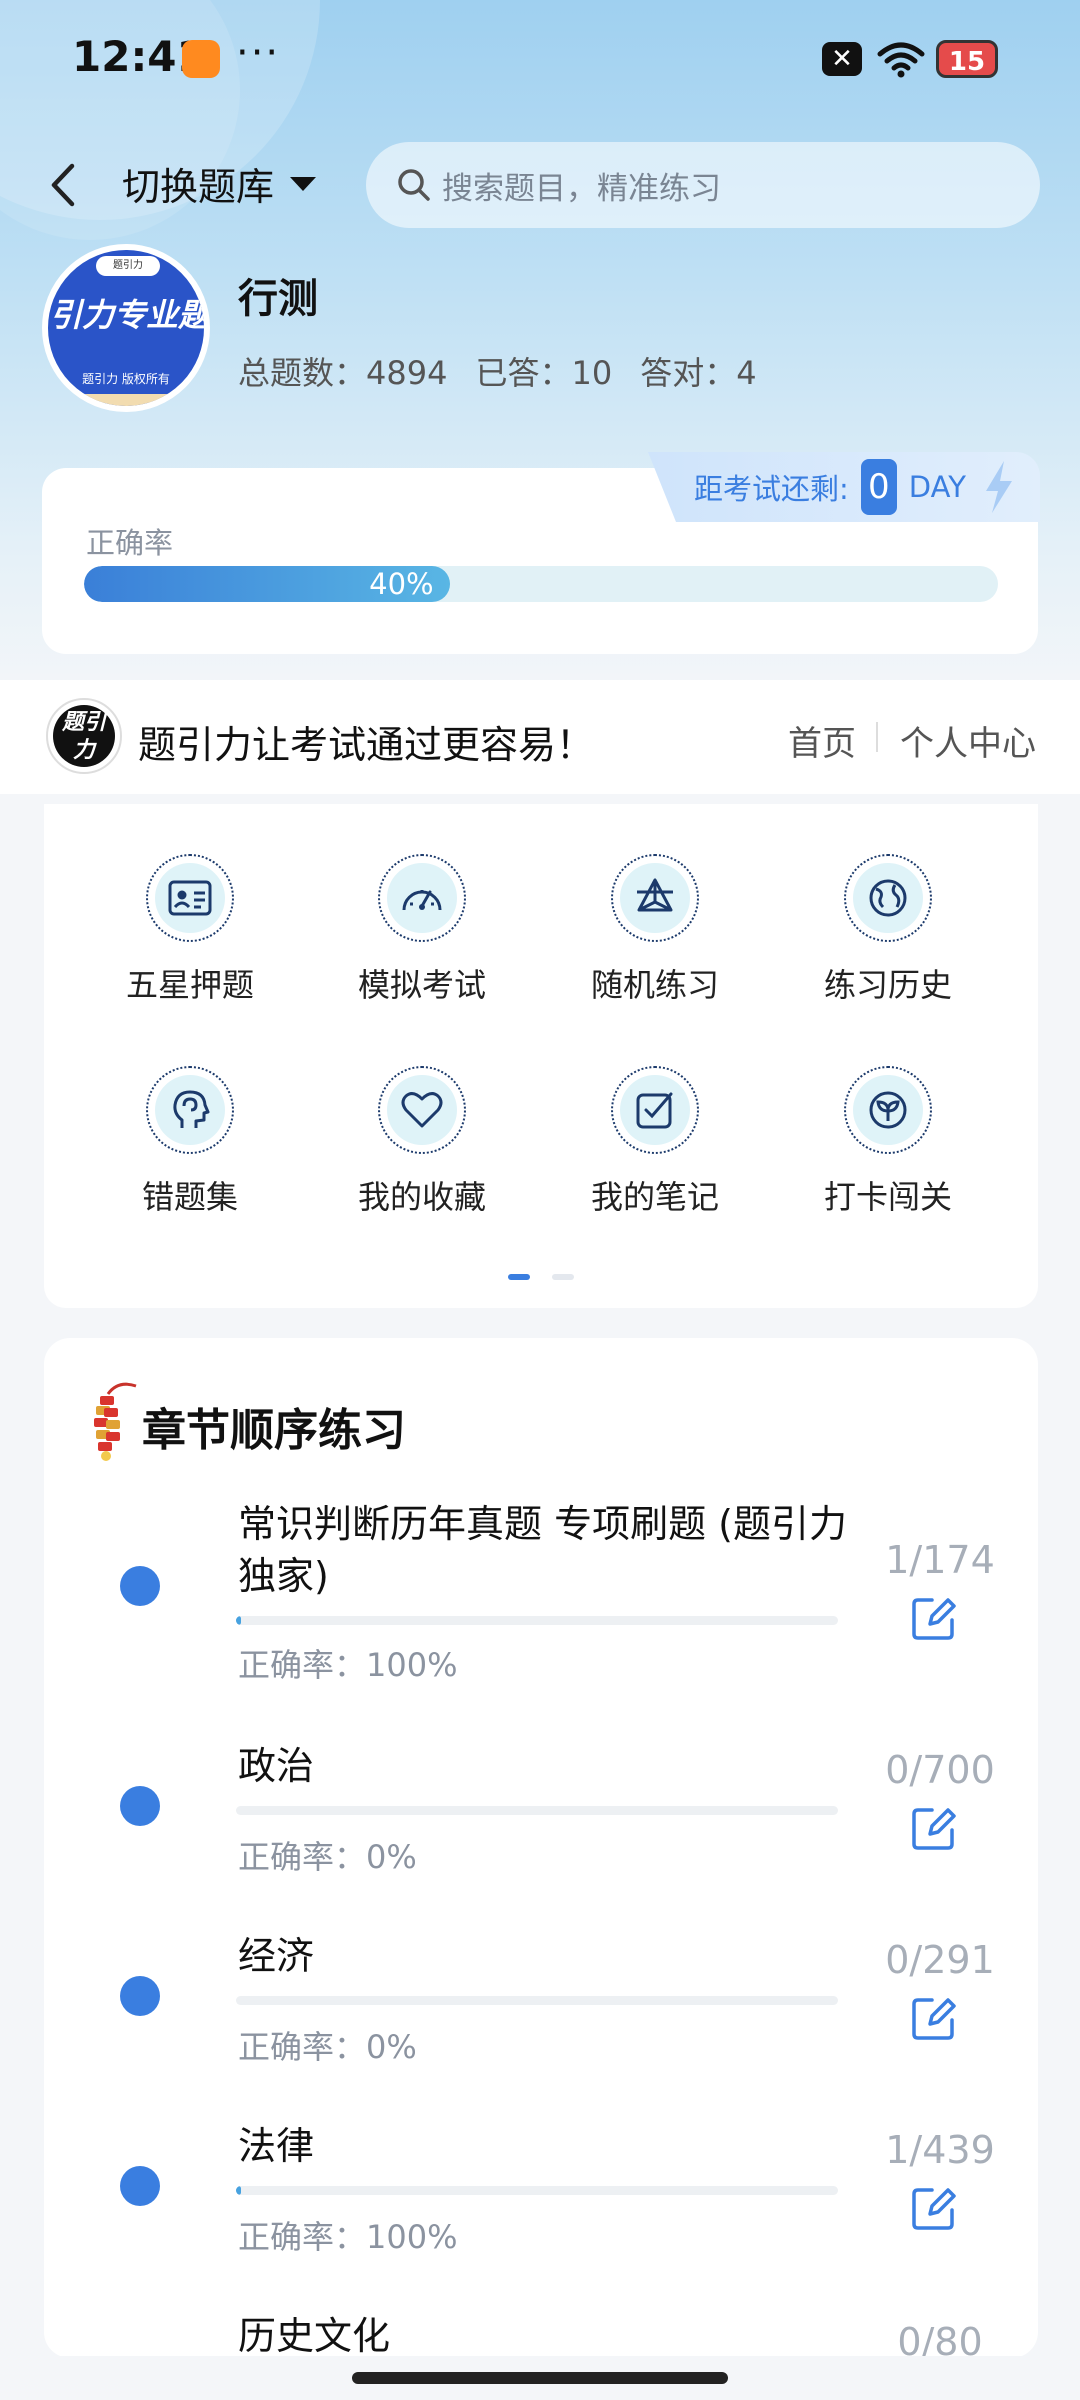  Describe the element at coordinates (276, 1766) in the screenshot. I see `chapter-name: 政治` at that location.